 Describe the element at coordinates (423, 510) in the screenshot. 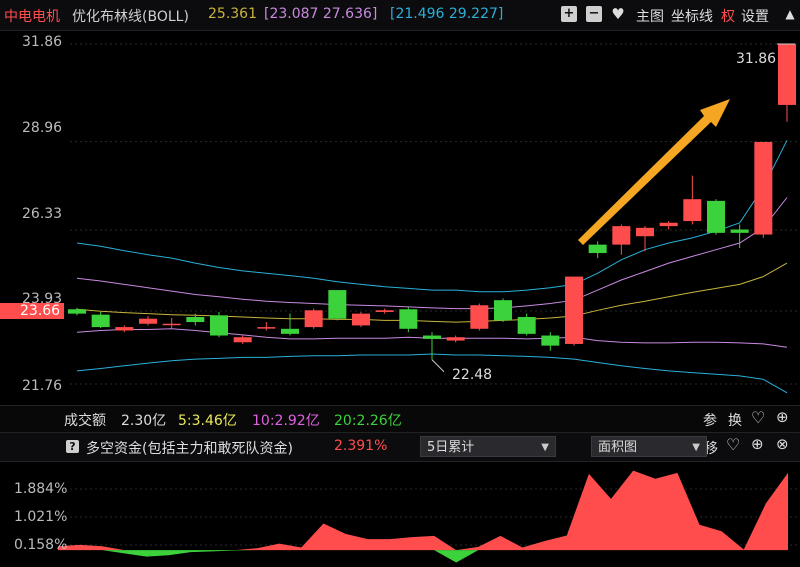

I see `fund-positive-area` at that location.